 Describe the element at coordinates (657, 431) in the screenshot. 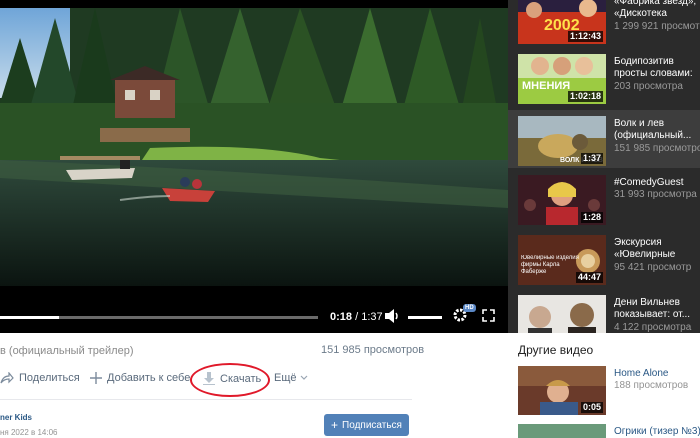

I see `other-video-title: Огрики (тизер №3)` at that location.